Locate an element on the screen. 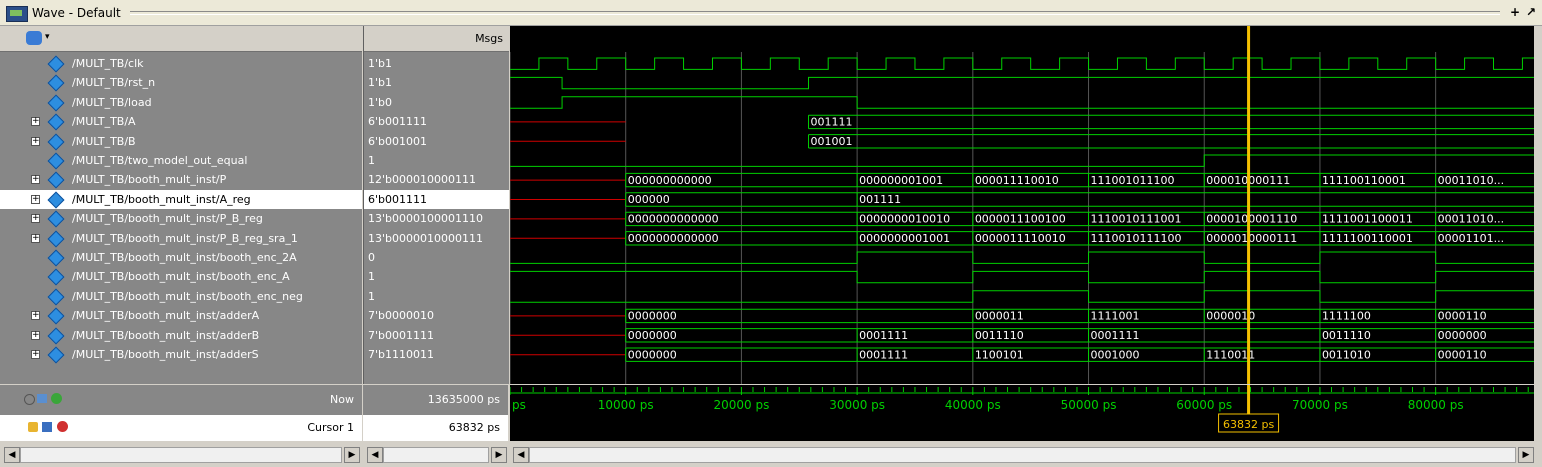  name-hscroll-track is located at coordinates (181, 455).